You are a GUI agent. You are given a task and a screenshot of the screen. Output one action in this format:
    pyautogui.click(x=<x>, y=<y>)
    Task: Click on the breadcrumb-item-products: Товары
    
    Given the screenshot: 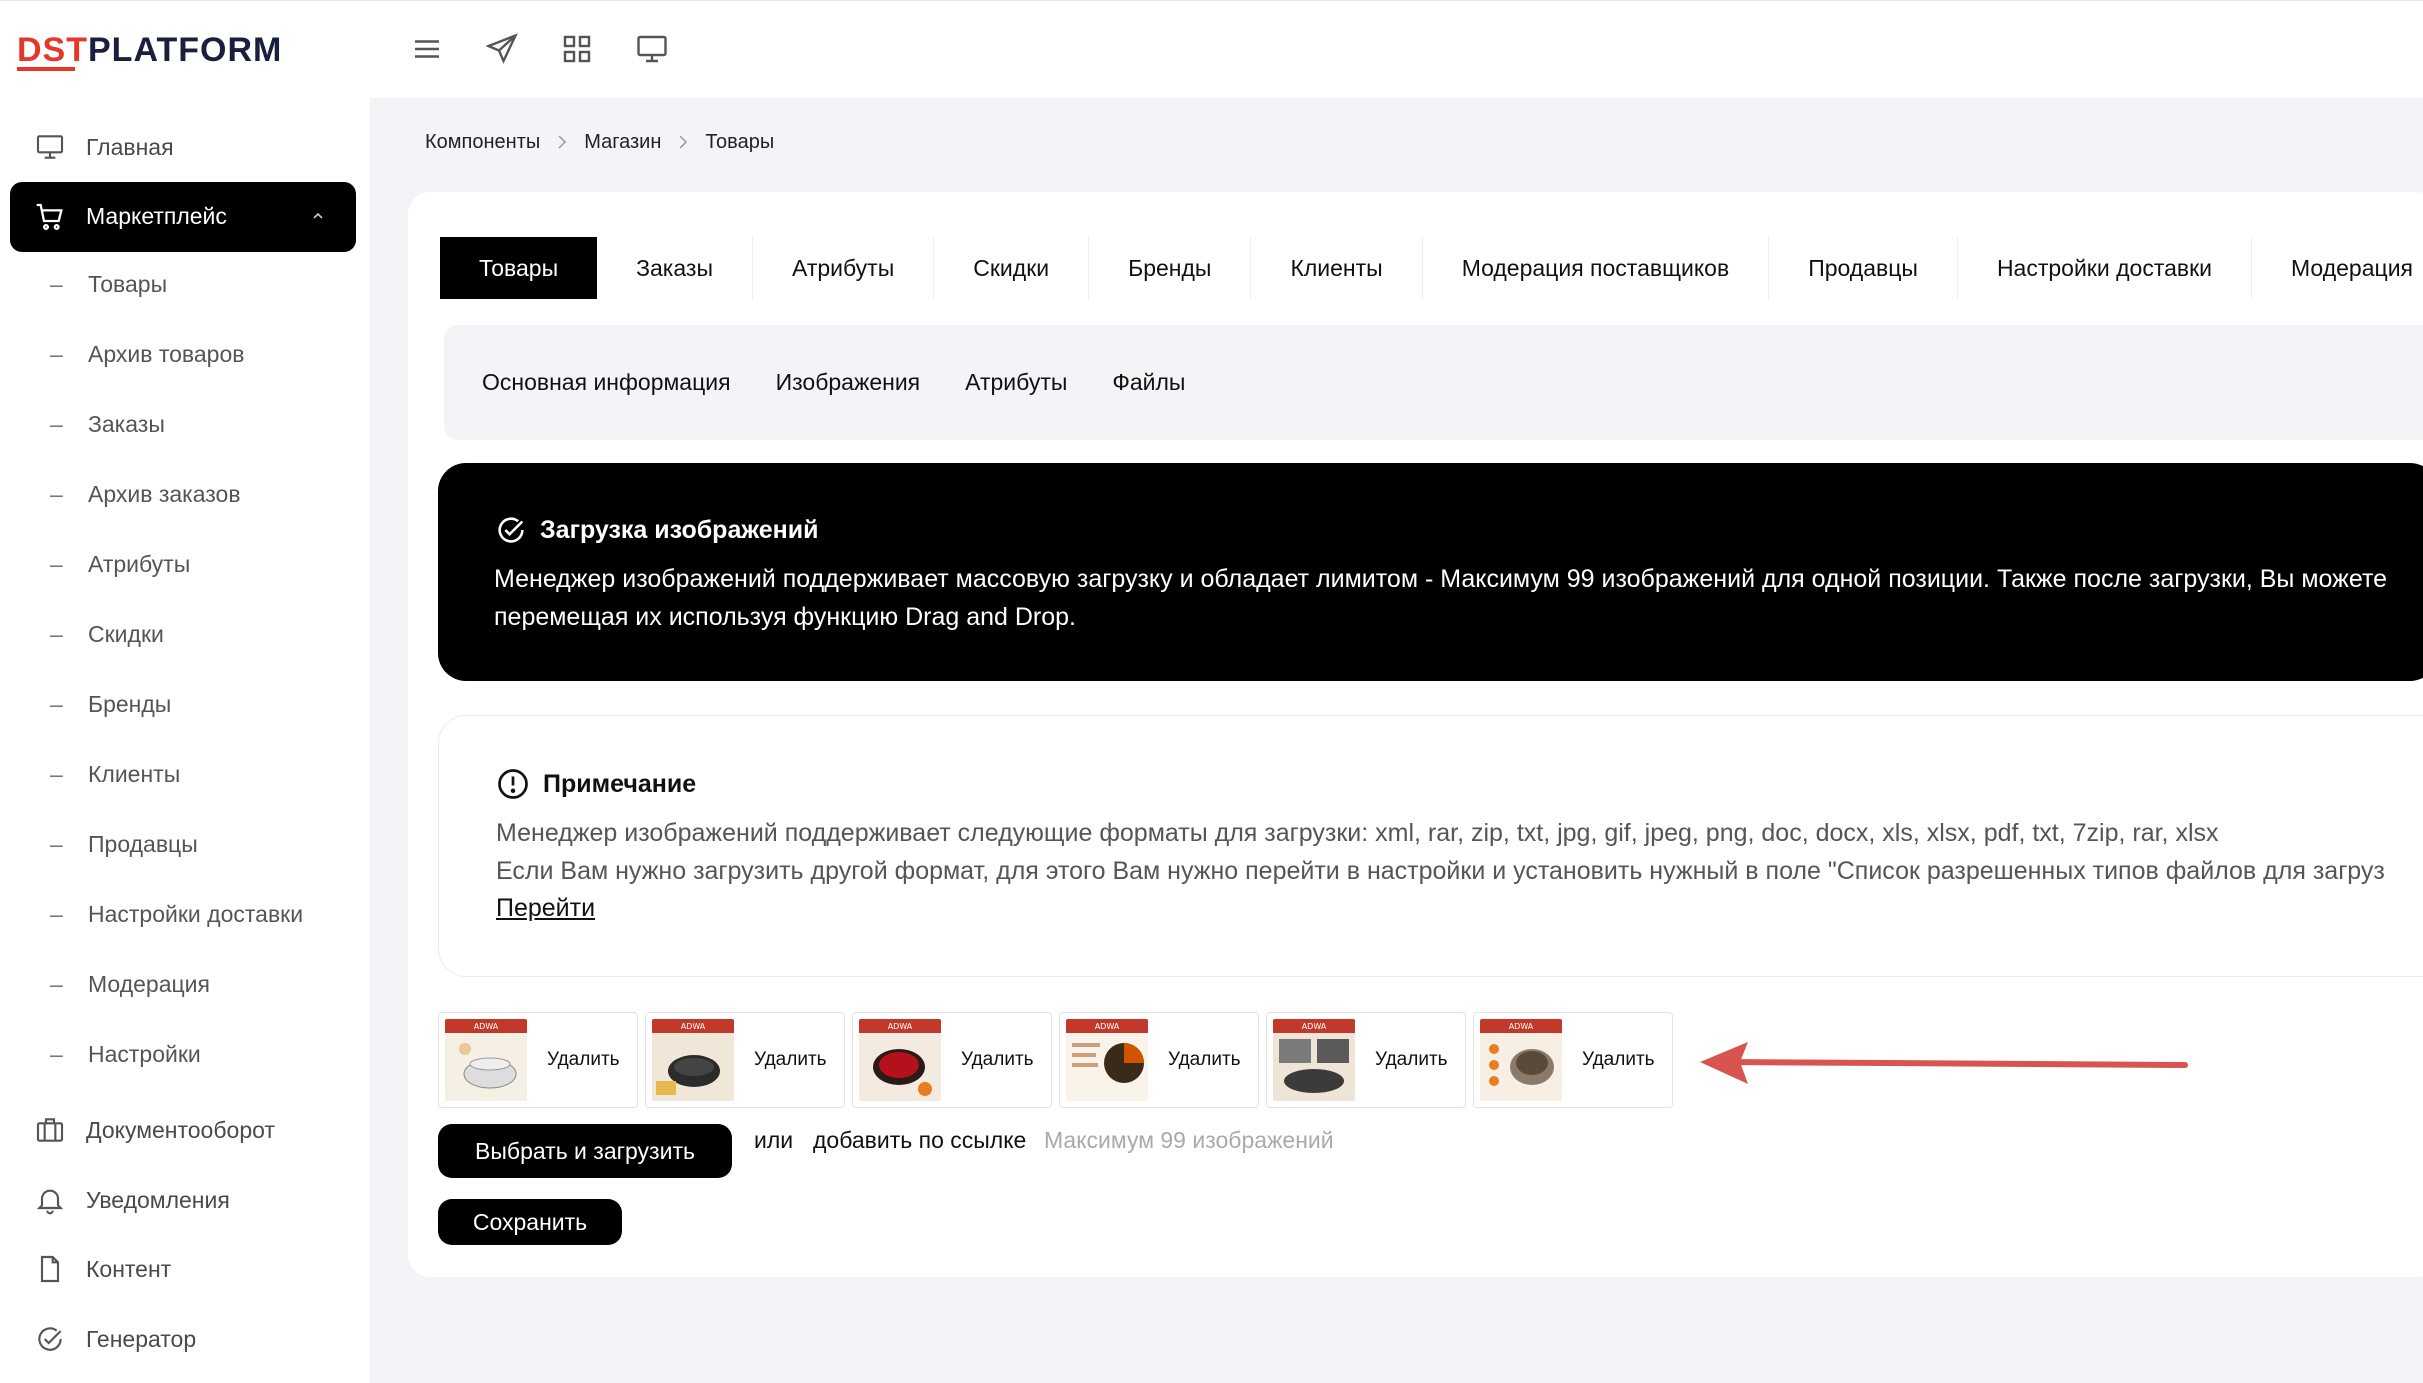 What is the action you would take?
    pyautogui.click(x=740, y=141)
    